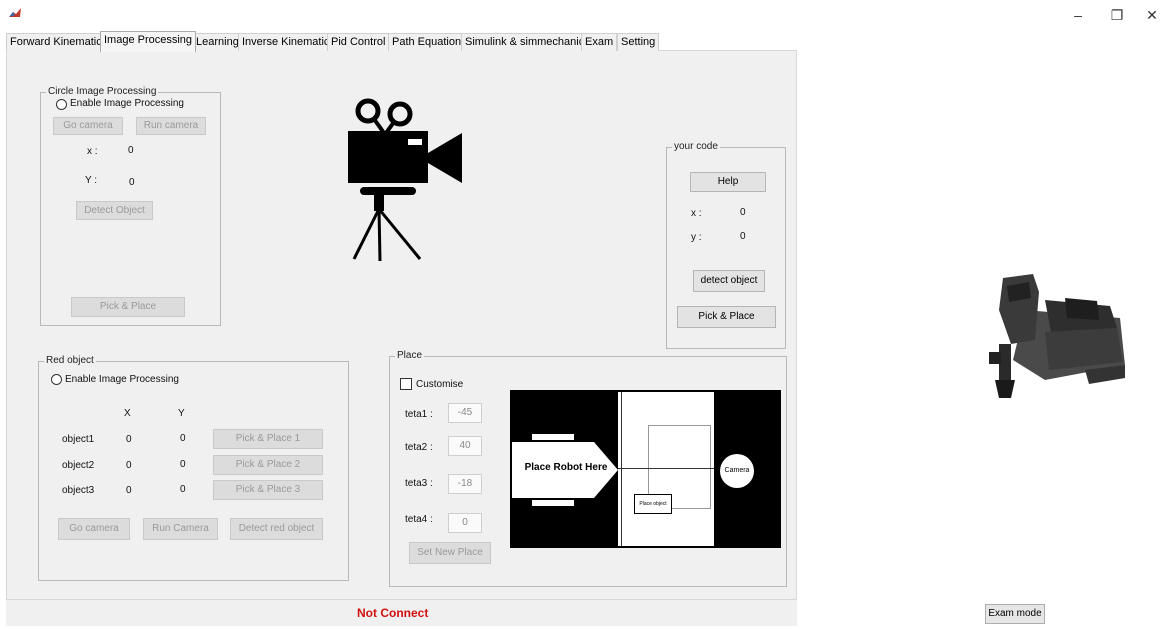 This screenshot has height=629, width=1172. What do you see at coordinates (653, 504) in the screenshot?
I see `map-place-object-label: Place object` at bounding box center [653, 504].